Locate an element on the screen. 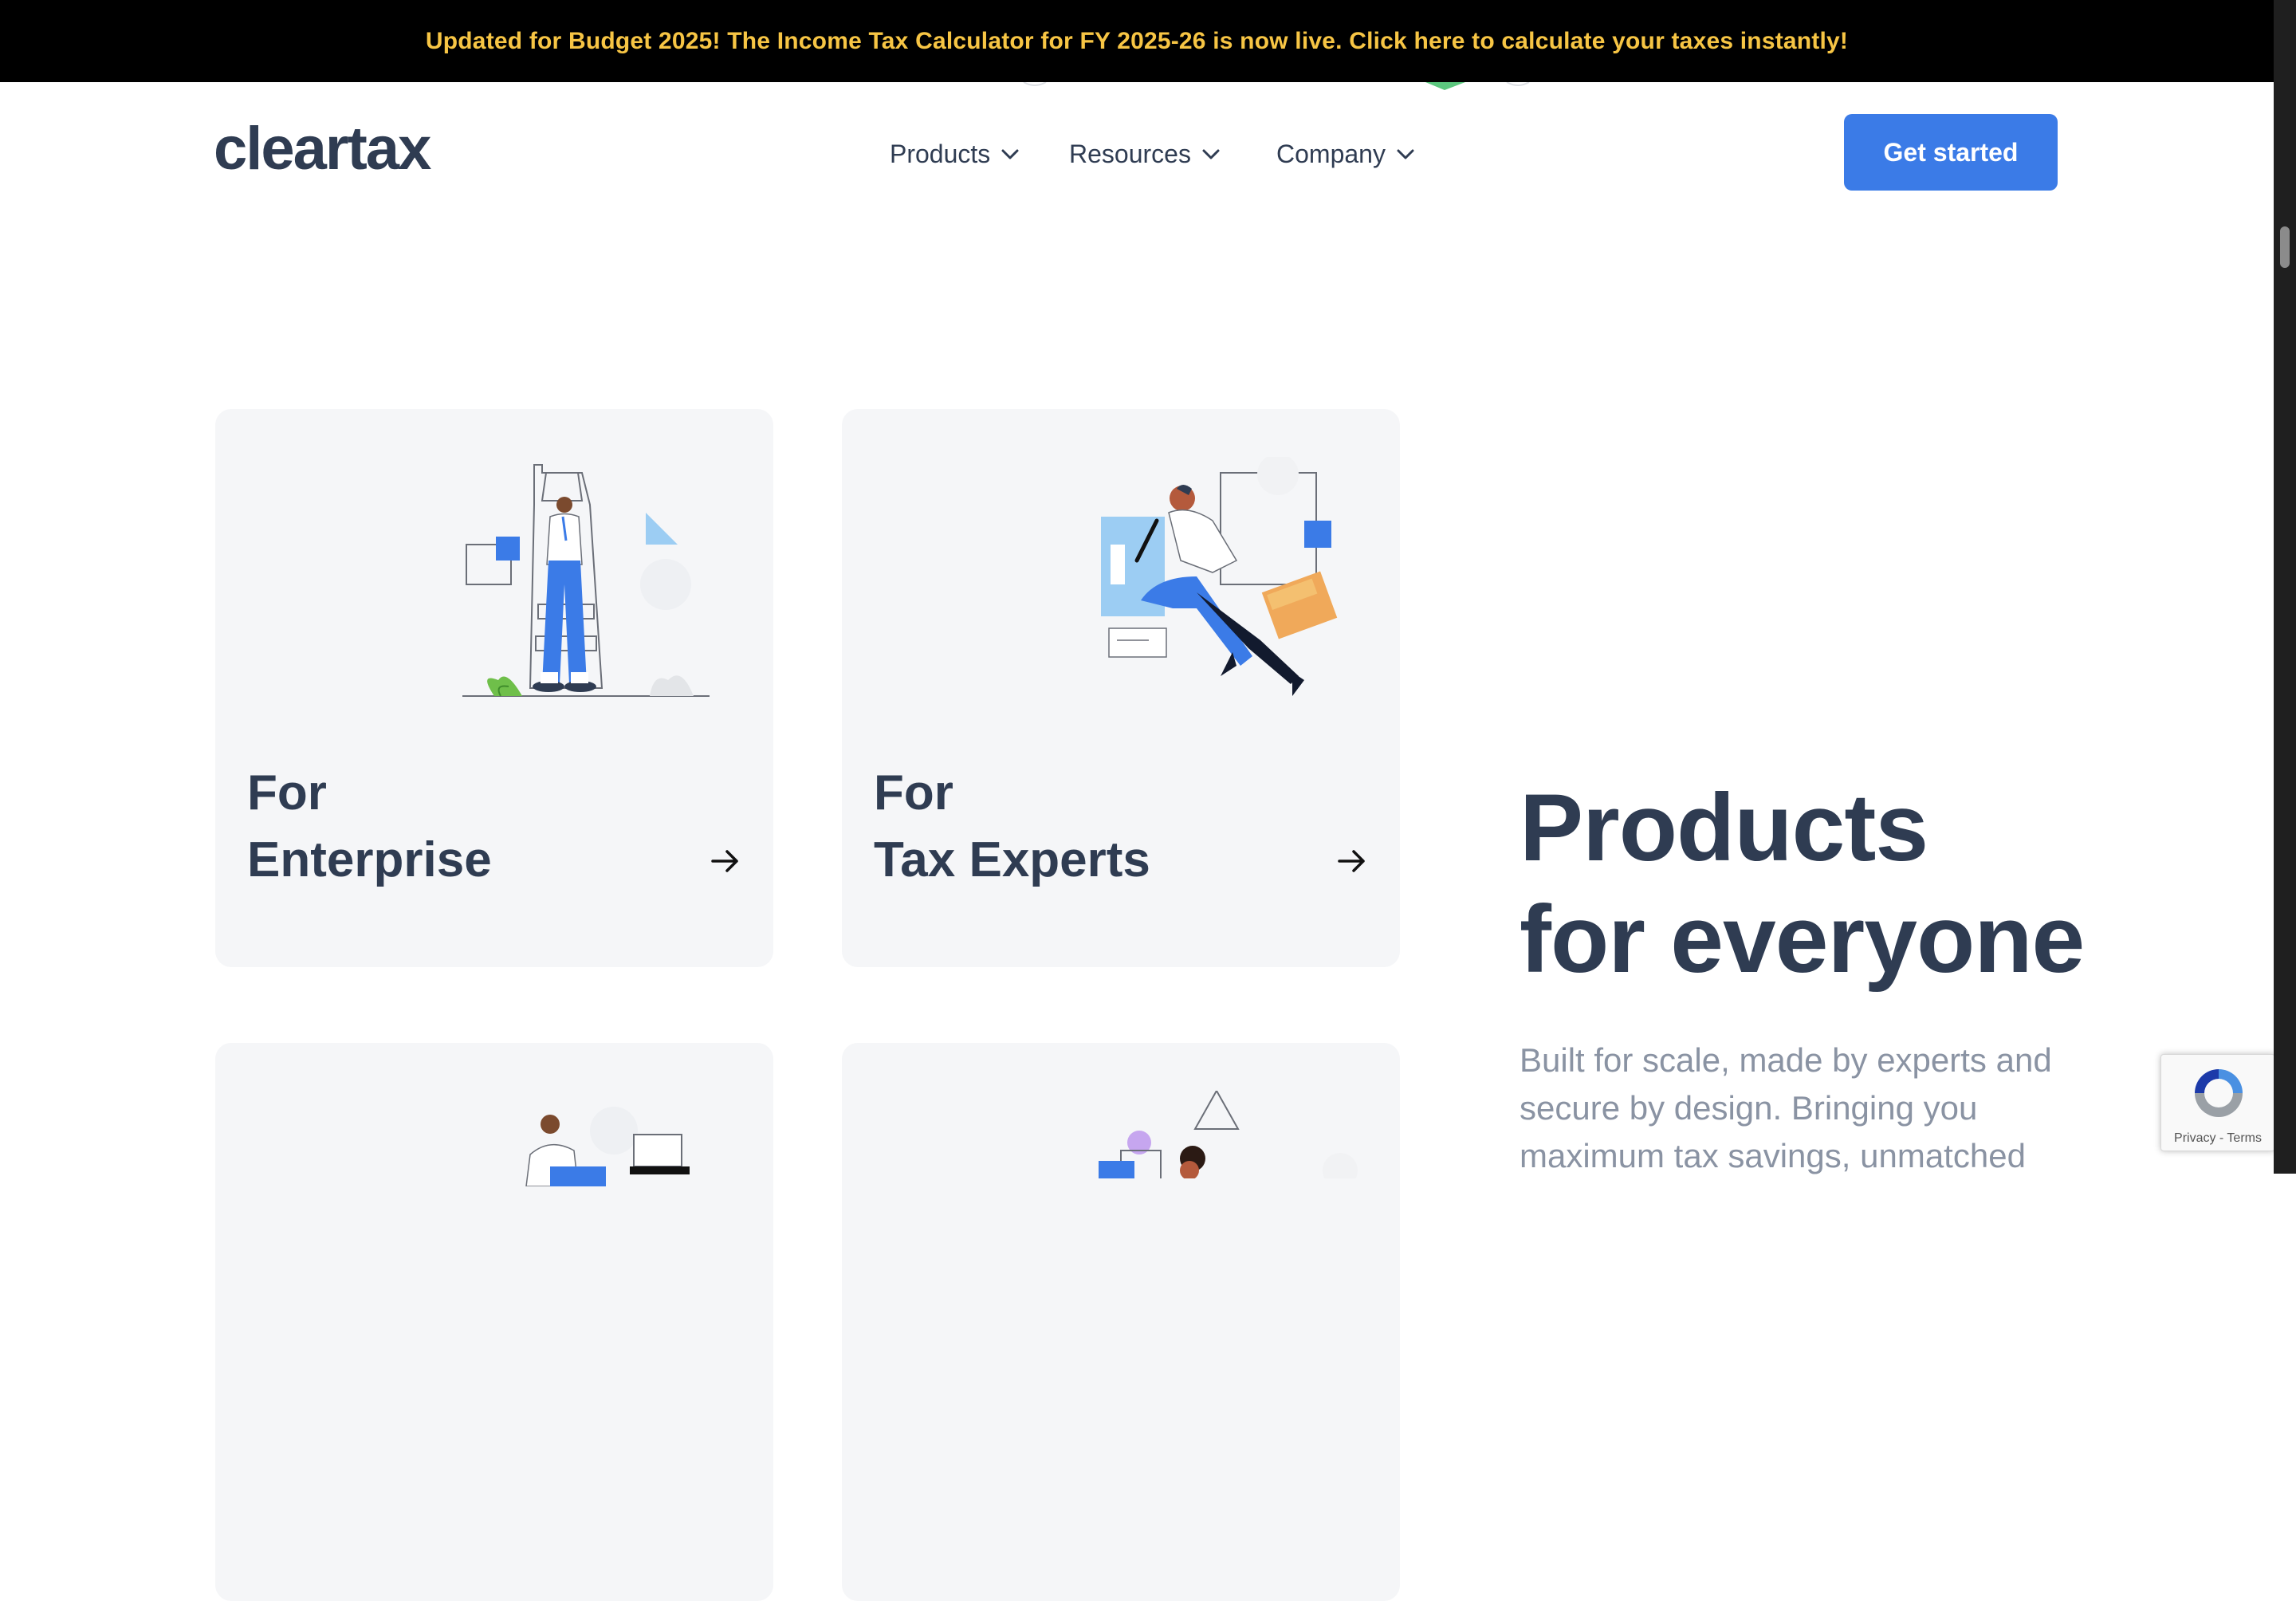 This screenshot has height=1601, width=2296. nav-products: Products is located at coordinates (954, 154).